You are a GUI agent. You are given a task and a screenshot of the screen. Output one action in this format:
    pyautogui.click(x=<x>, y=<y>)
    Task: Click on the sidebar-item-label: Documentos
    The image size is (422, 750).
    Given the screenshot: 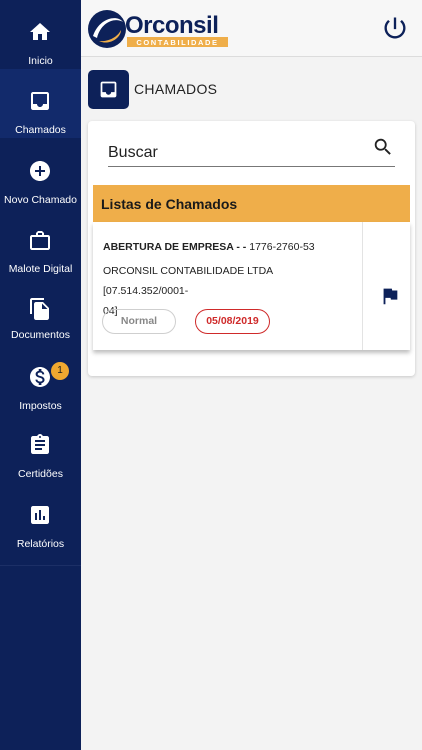 What is the action you would take?
    pyautogui.click(x=40, y=335)
    